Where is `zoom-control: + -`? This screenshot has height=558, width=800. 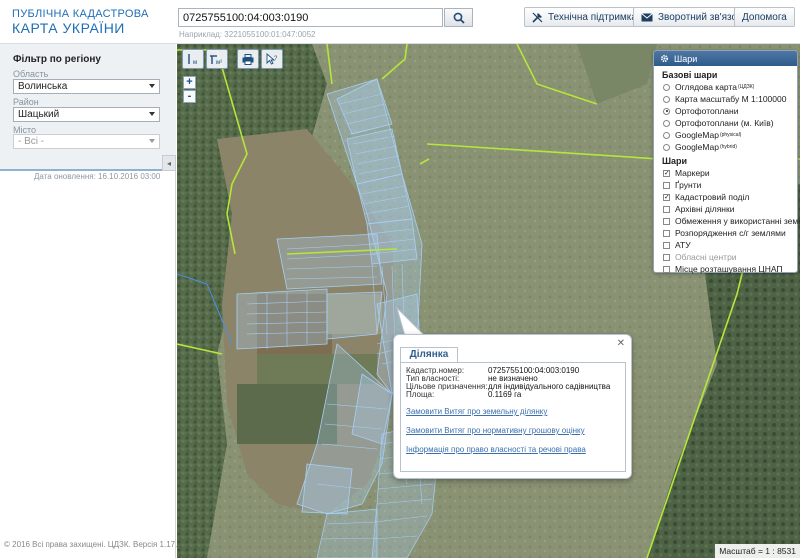
zoom-control: + - is located at coordinates (189, 89).